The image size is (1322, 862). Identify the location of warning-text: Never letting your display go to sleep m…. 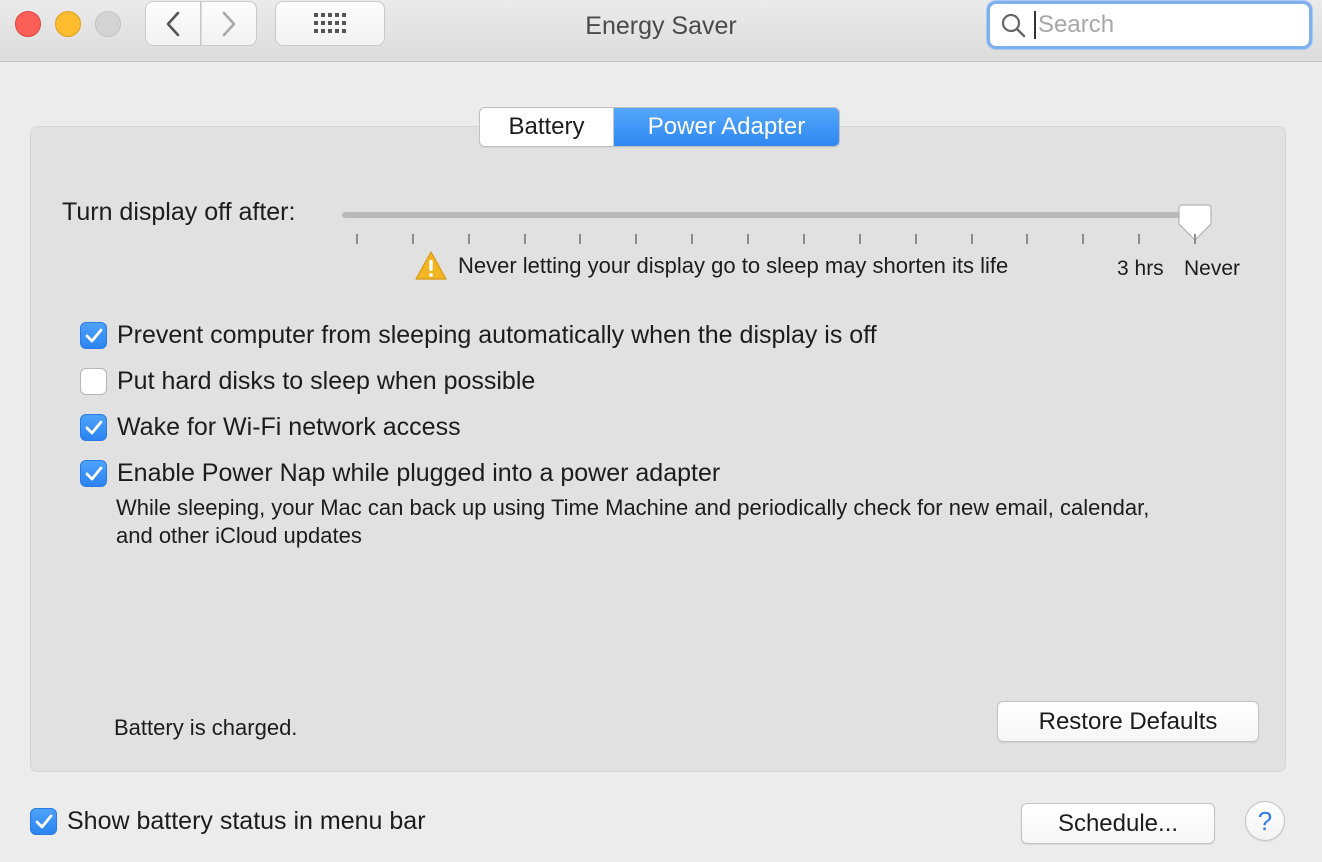
(733, 265).